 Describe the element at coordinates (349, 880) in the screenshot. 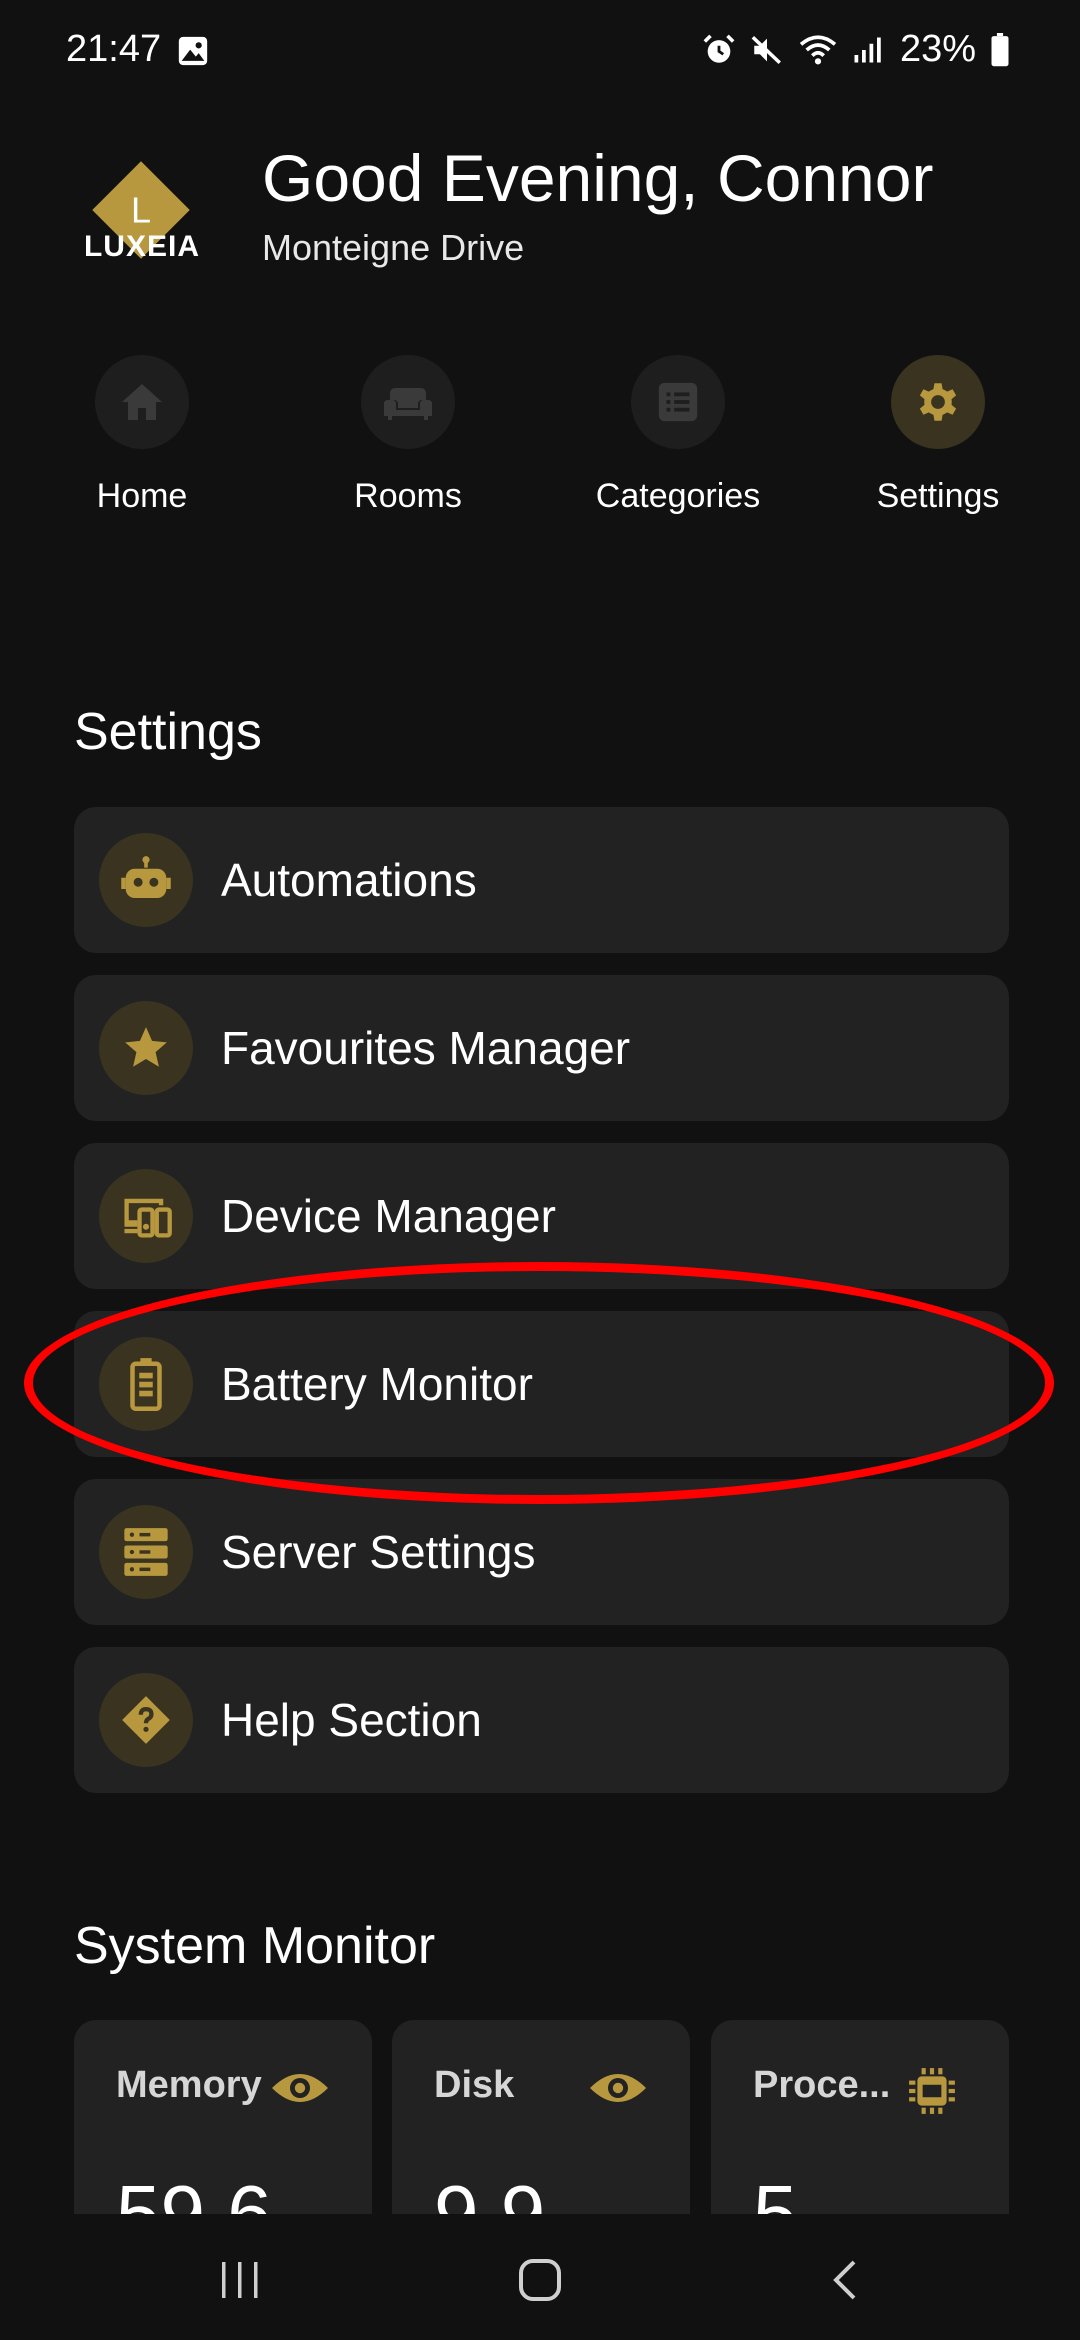

I see `settings-item-label: Automations` at that location.